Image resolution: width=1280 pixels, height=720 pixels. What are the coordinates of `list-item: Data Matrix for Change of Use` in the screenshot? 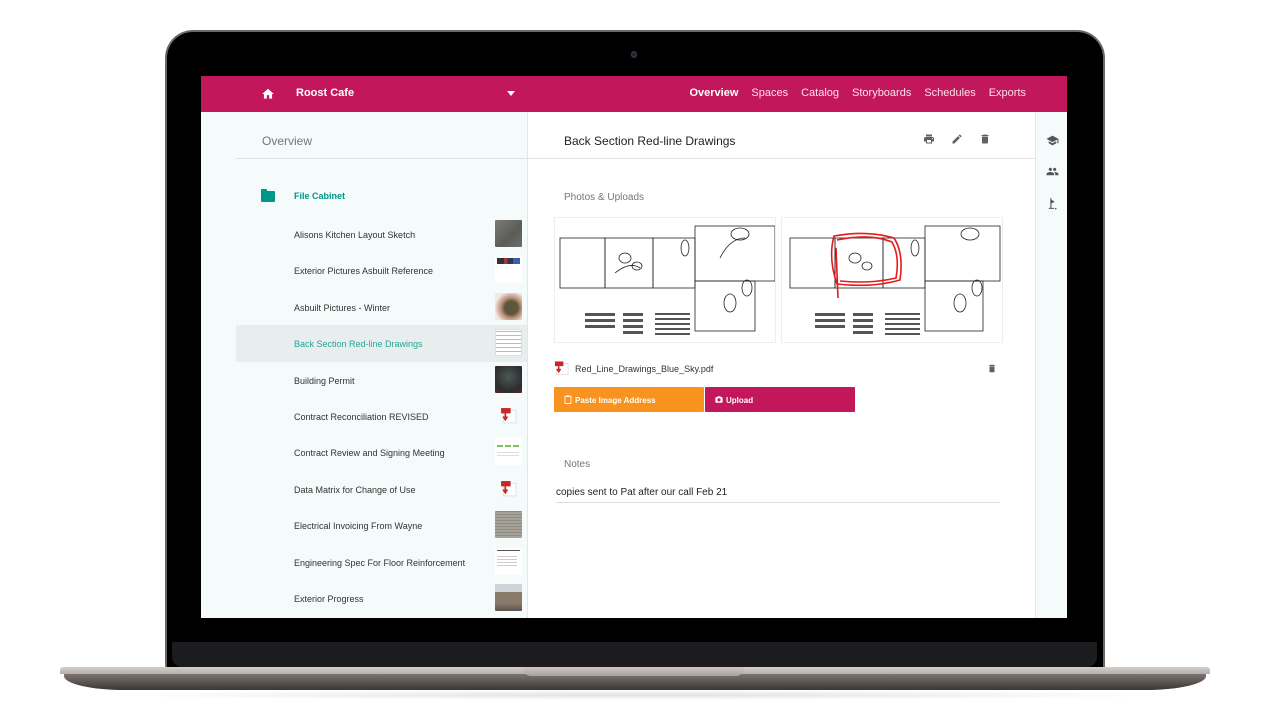 It's located at (381, 489).